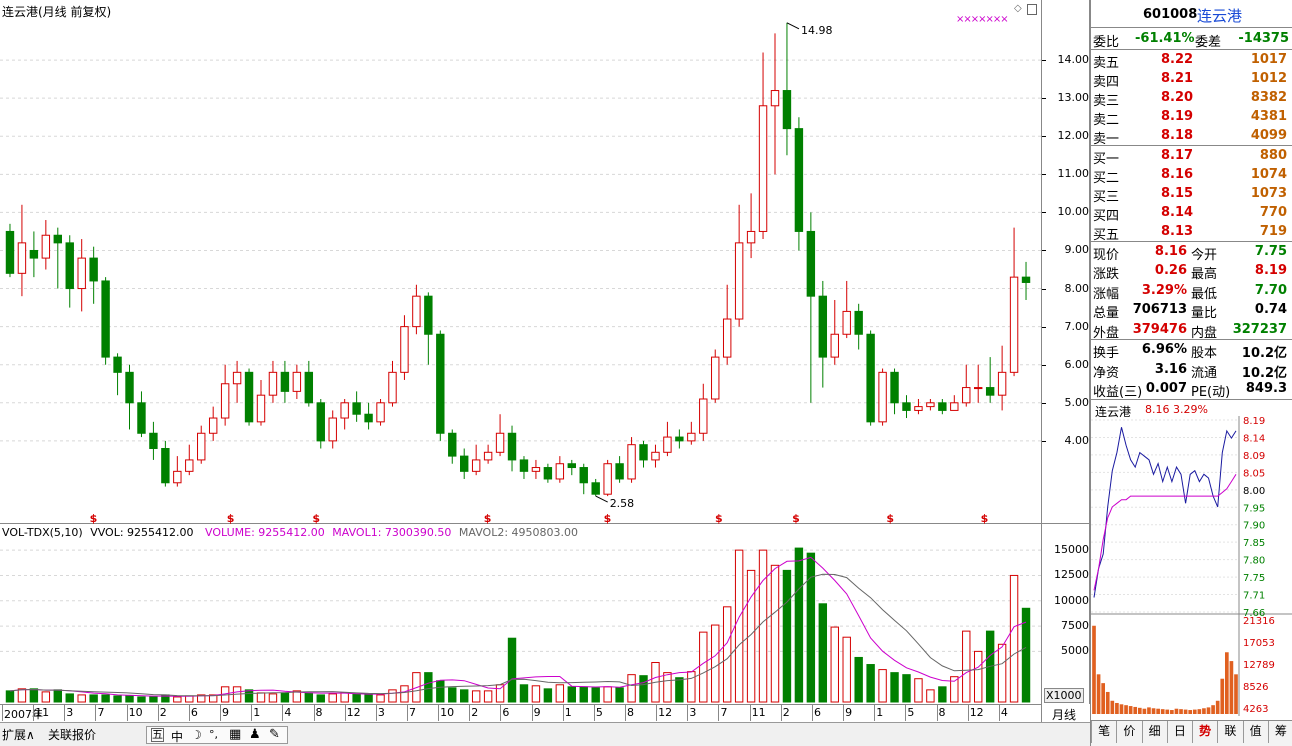 The image size is (1292, 746). What do you see at coordinates (1191, 157) in the screenshot?
I see `buy-row: 买一 8.17 880` at bounding box center [1191, 157].